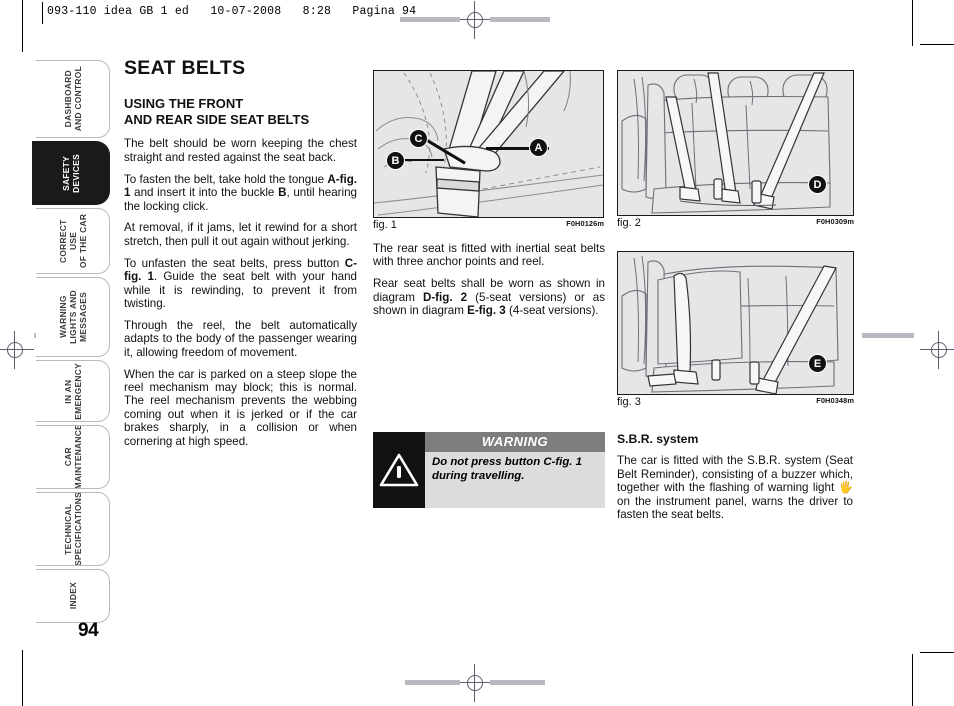  I want to click on registration-bar-right, so click(888, 335).